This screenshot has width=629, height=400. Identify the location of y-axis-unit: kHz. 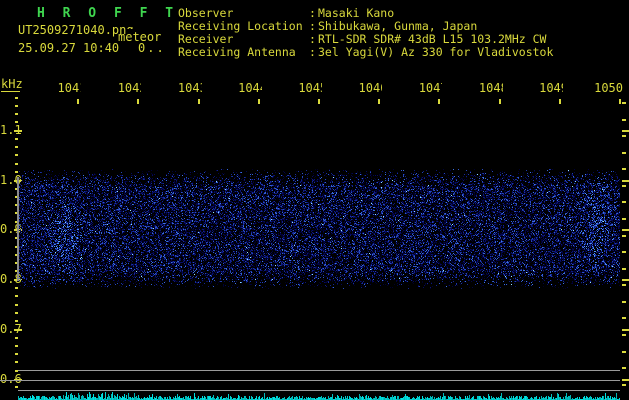
(12, 84).